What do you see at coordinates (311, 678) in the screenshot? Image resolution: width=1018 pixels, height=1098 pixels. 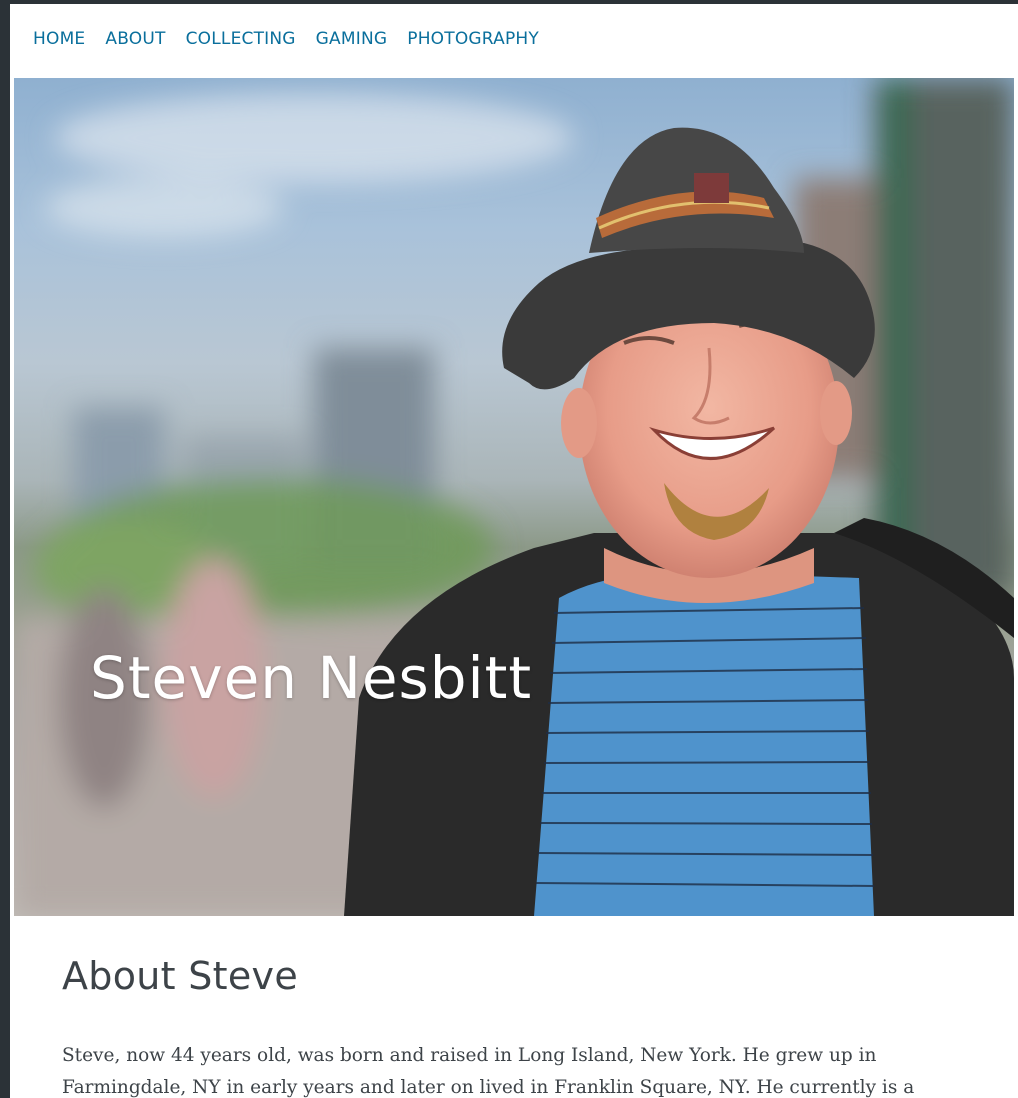 I see `hero-title: Steven Nesbitt` at bounding box center [311, 678].